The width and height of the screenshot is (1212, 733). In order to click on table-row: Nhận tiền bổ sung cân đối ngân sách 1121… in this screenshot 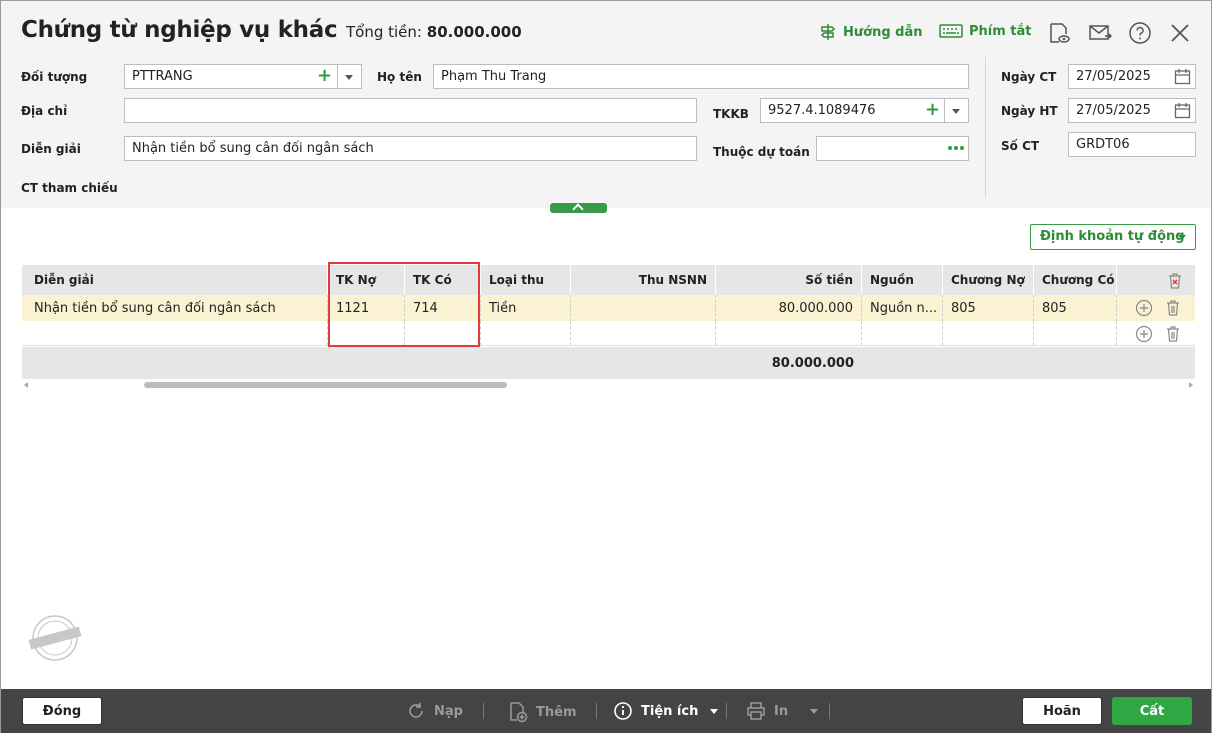, I will do `click(608, 308)`.